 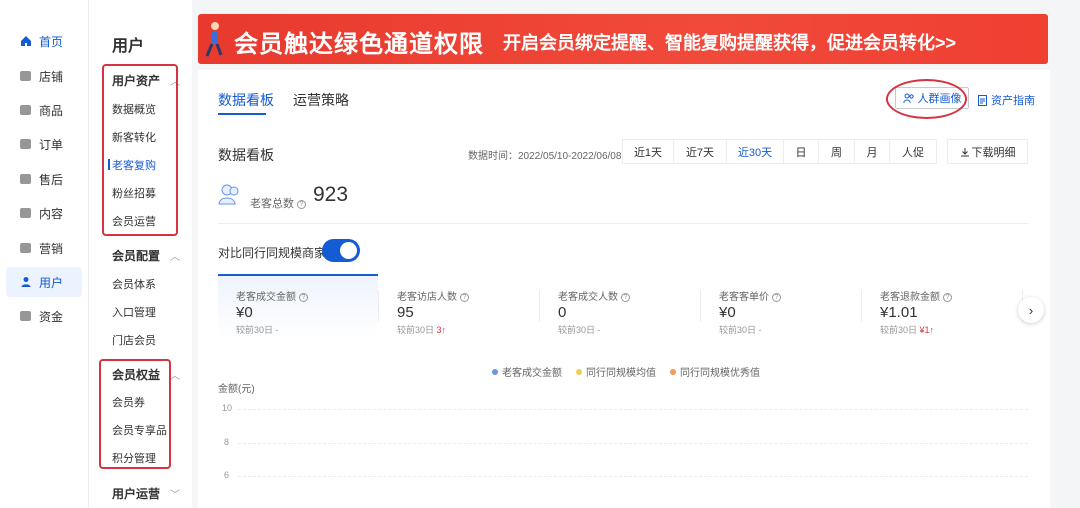 I want to click on nav-item-funds: 资金, so click(x=44, y=316).